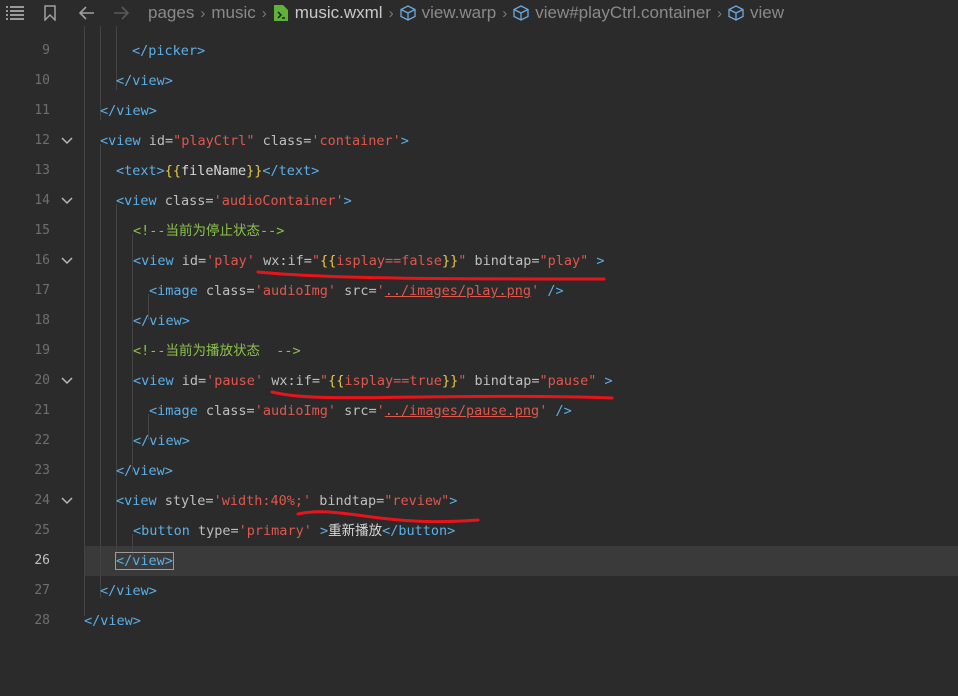 This screenshot has height=696, width=958. Describe the element at coordinates (42, 620) in the screenshot. I see `line-number: 28` at that location.